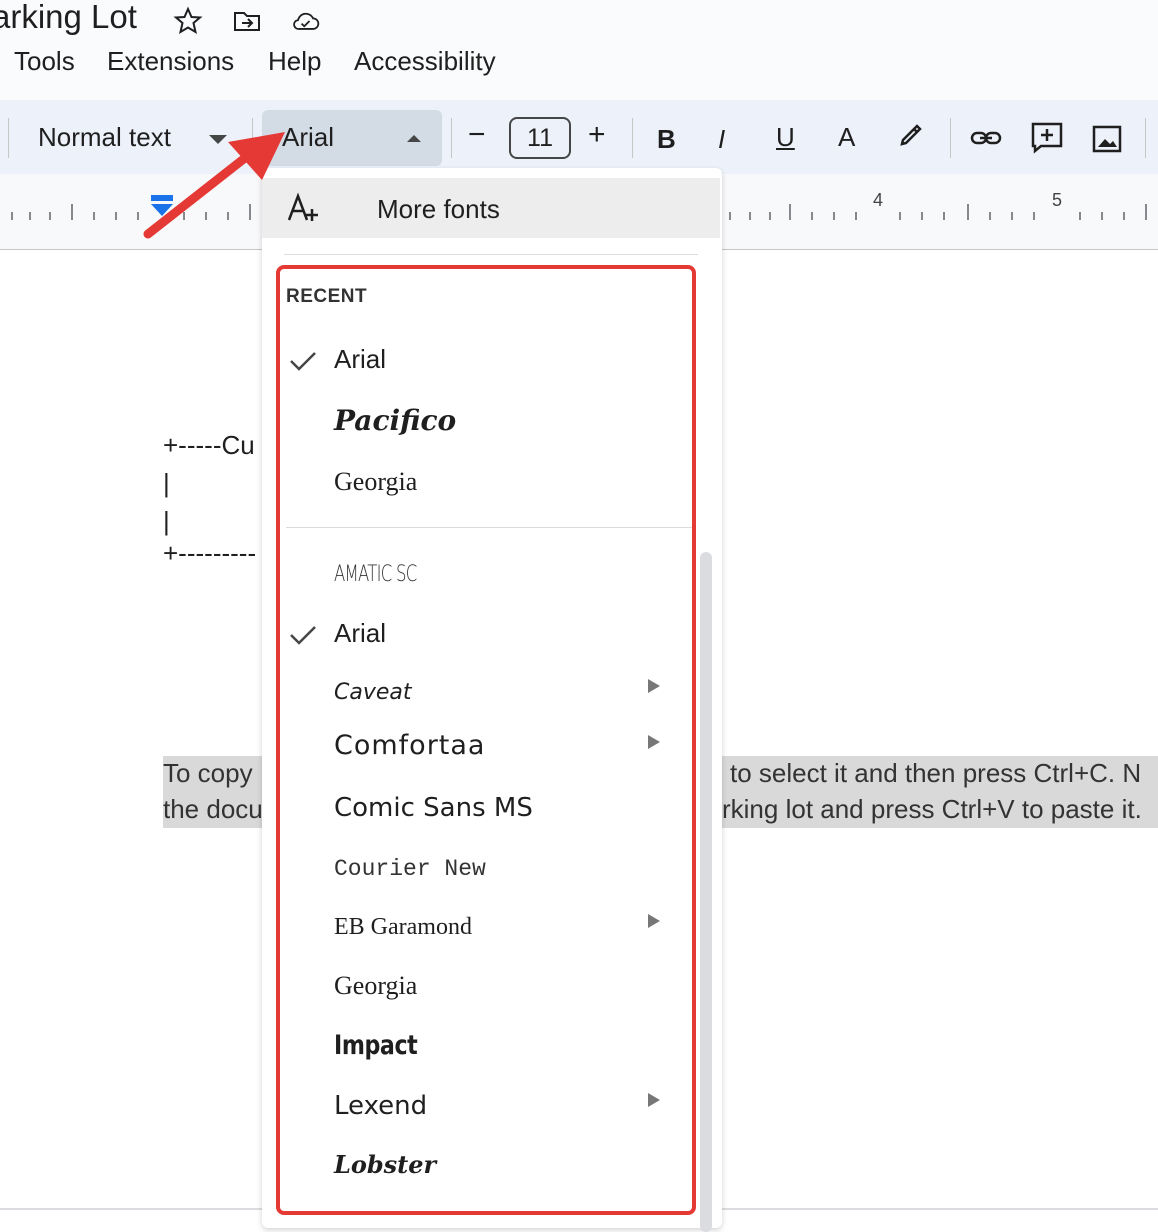 This screenshot has height=1232, width=1158. What do you see at coordinates (932, 809) in the screenshot?
I see `paragraph-text: rking lot and press Ctrl+V to paste it.` at bounding box center [932, 809].